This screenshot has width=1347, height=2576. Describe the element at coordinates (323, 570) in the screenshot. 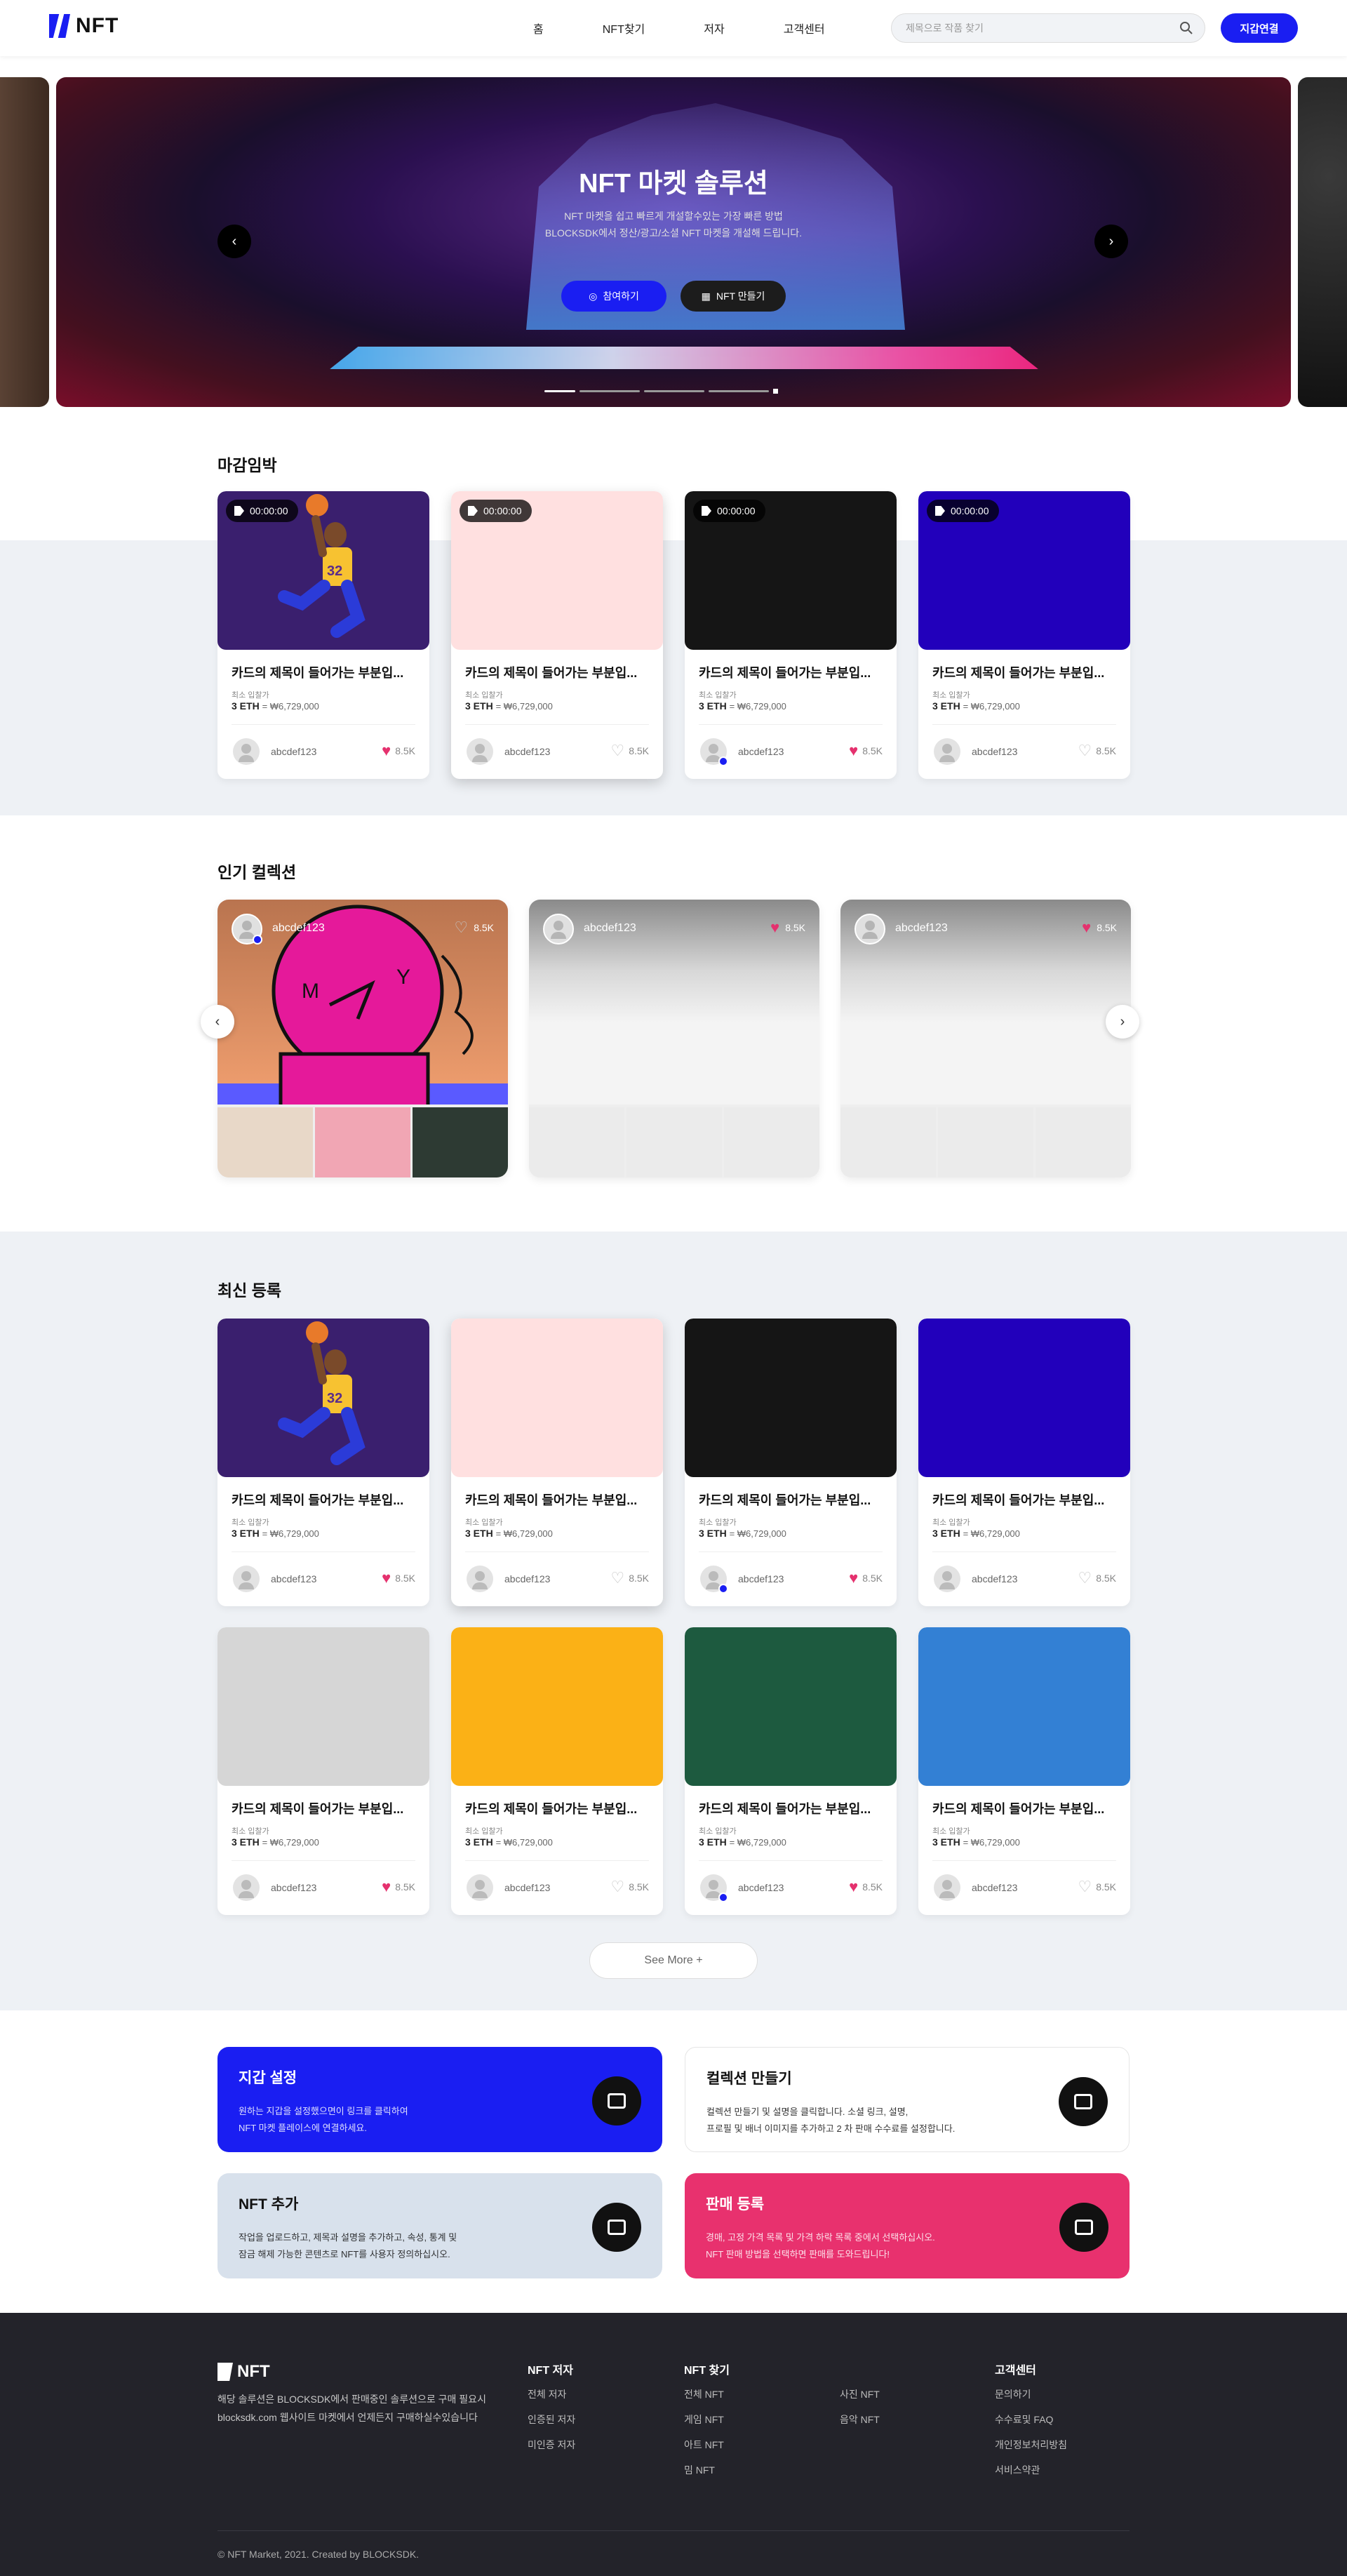

I see `nft-image: 32 00:00:00` at that location.